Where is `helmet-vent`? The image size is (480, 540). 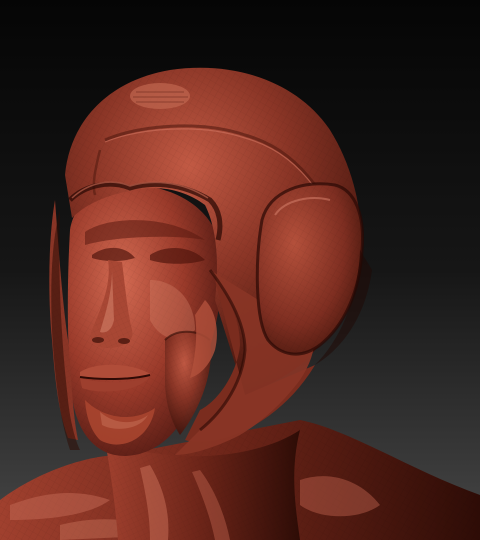 helmet-vent is located at coordinates (160, 96).